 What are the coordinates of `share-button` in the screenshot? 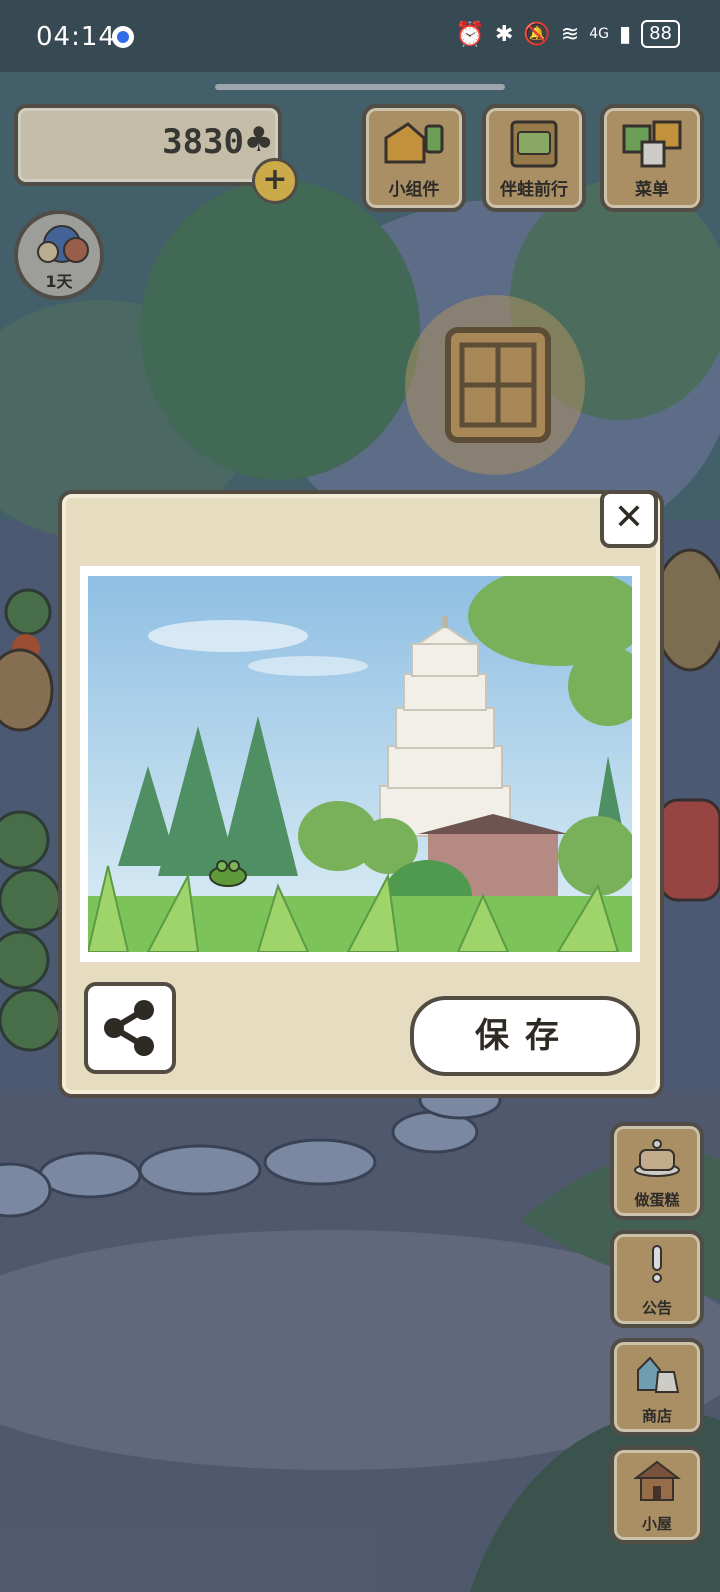 It's located at (130, 1028).